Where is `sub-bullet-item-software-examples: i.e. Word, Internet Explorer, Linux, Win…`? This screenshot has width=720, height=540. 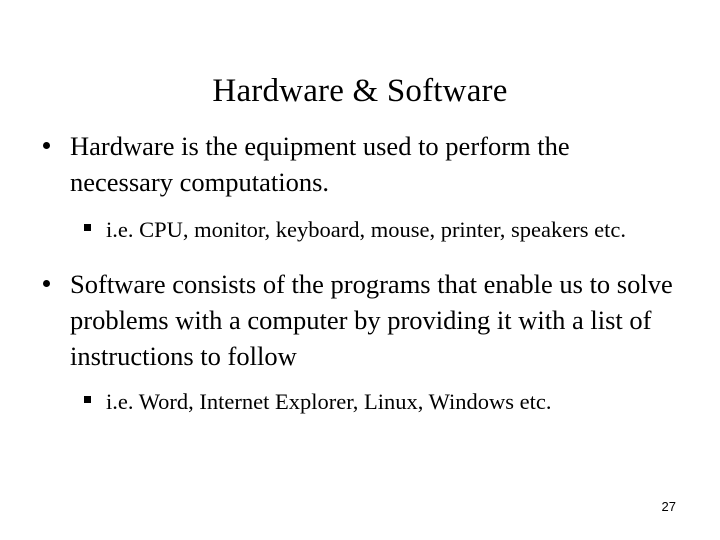
sub-bullet-item-software-examples: i.e. Word, Internet Explorer, Linux, Win… is located at coordinates (360, 402).